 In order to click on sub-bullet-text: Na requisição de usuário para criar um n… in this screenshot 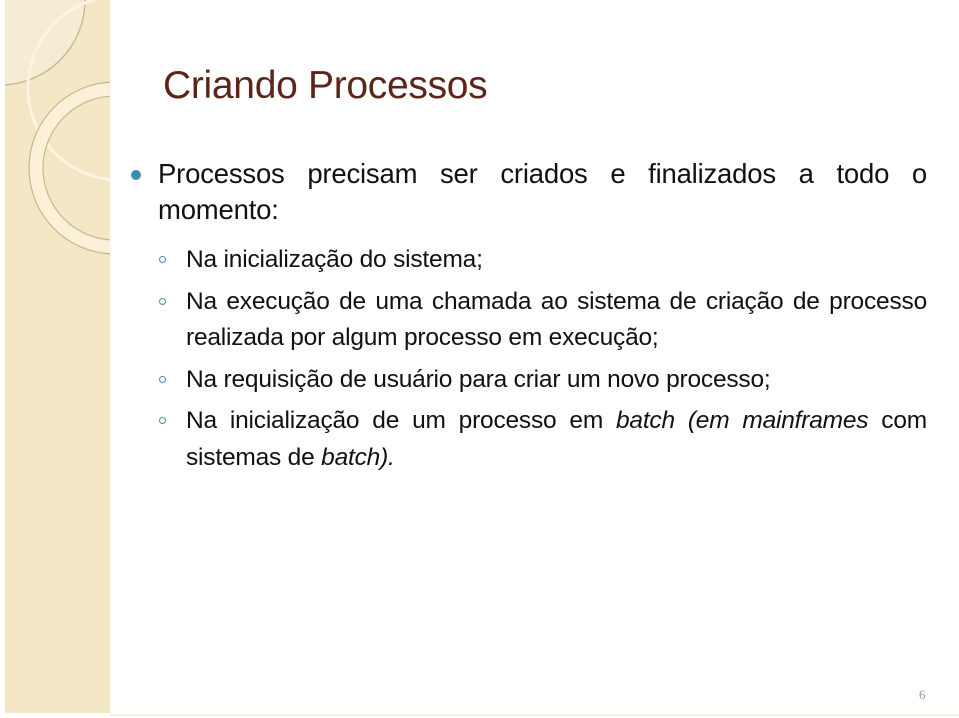, I will do `click(478, 379)`.